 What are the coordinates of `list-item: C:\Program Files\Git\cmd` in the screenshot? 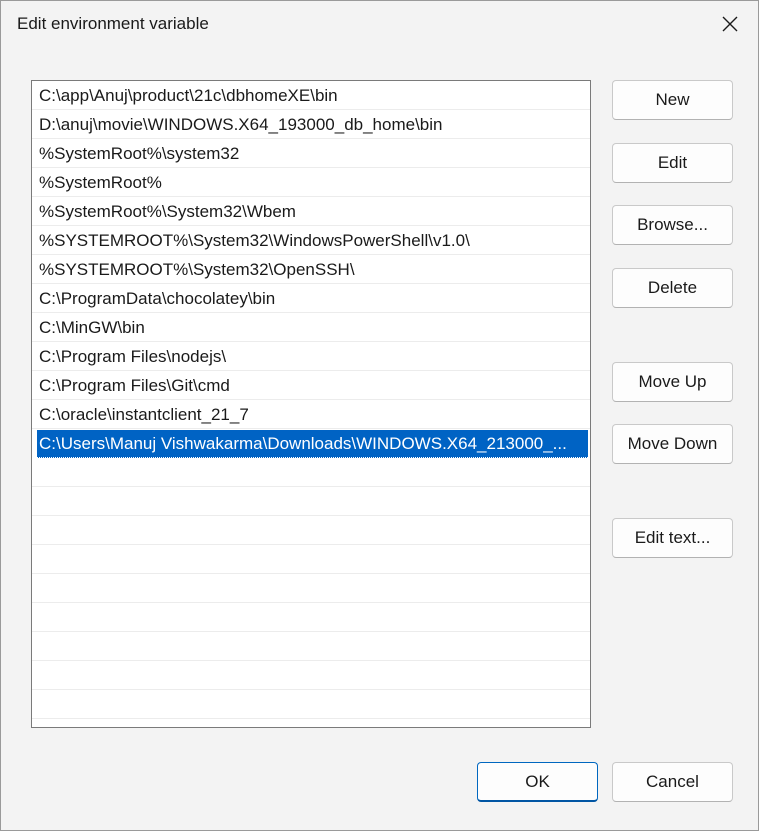 It's located at (311, 386).